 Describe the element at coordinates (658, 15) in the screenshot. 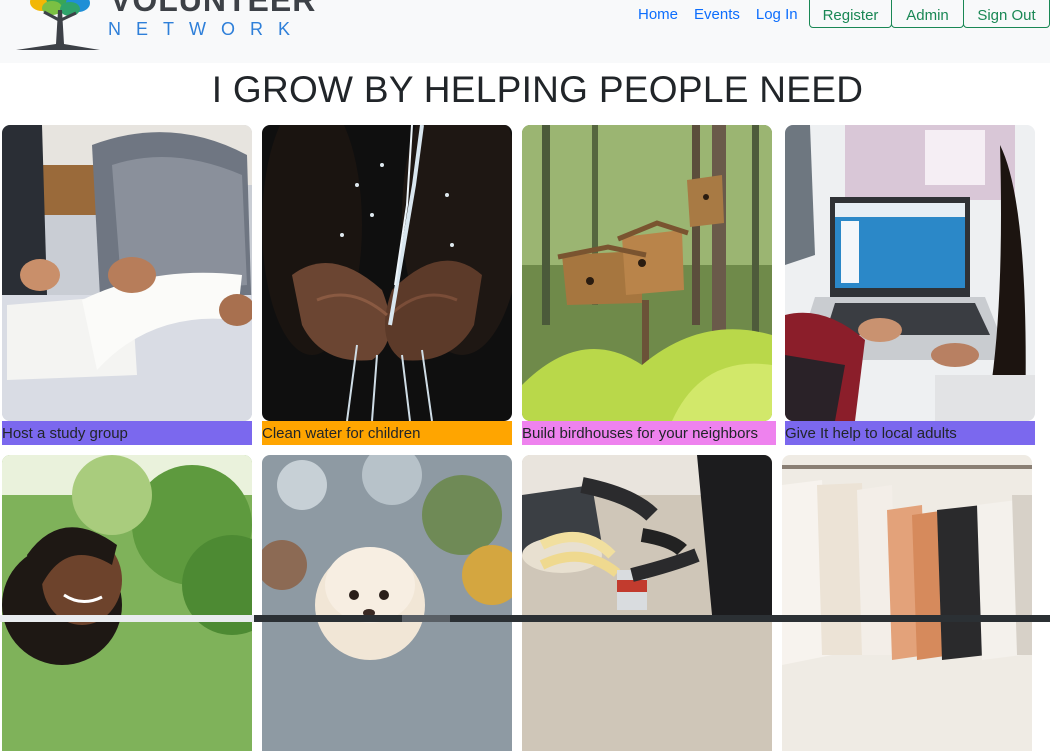

I see `nav-home-link: Home` at that location.